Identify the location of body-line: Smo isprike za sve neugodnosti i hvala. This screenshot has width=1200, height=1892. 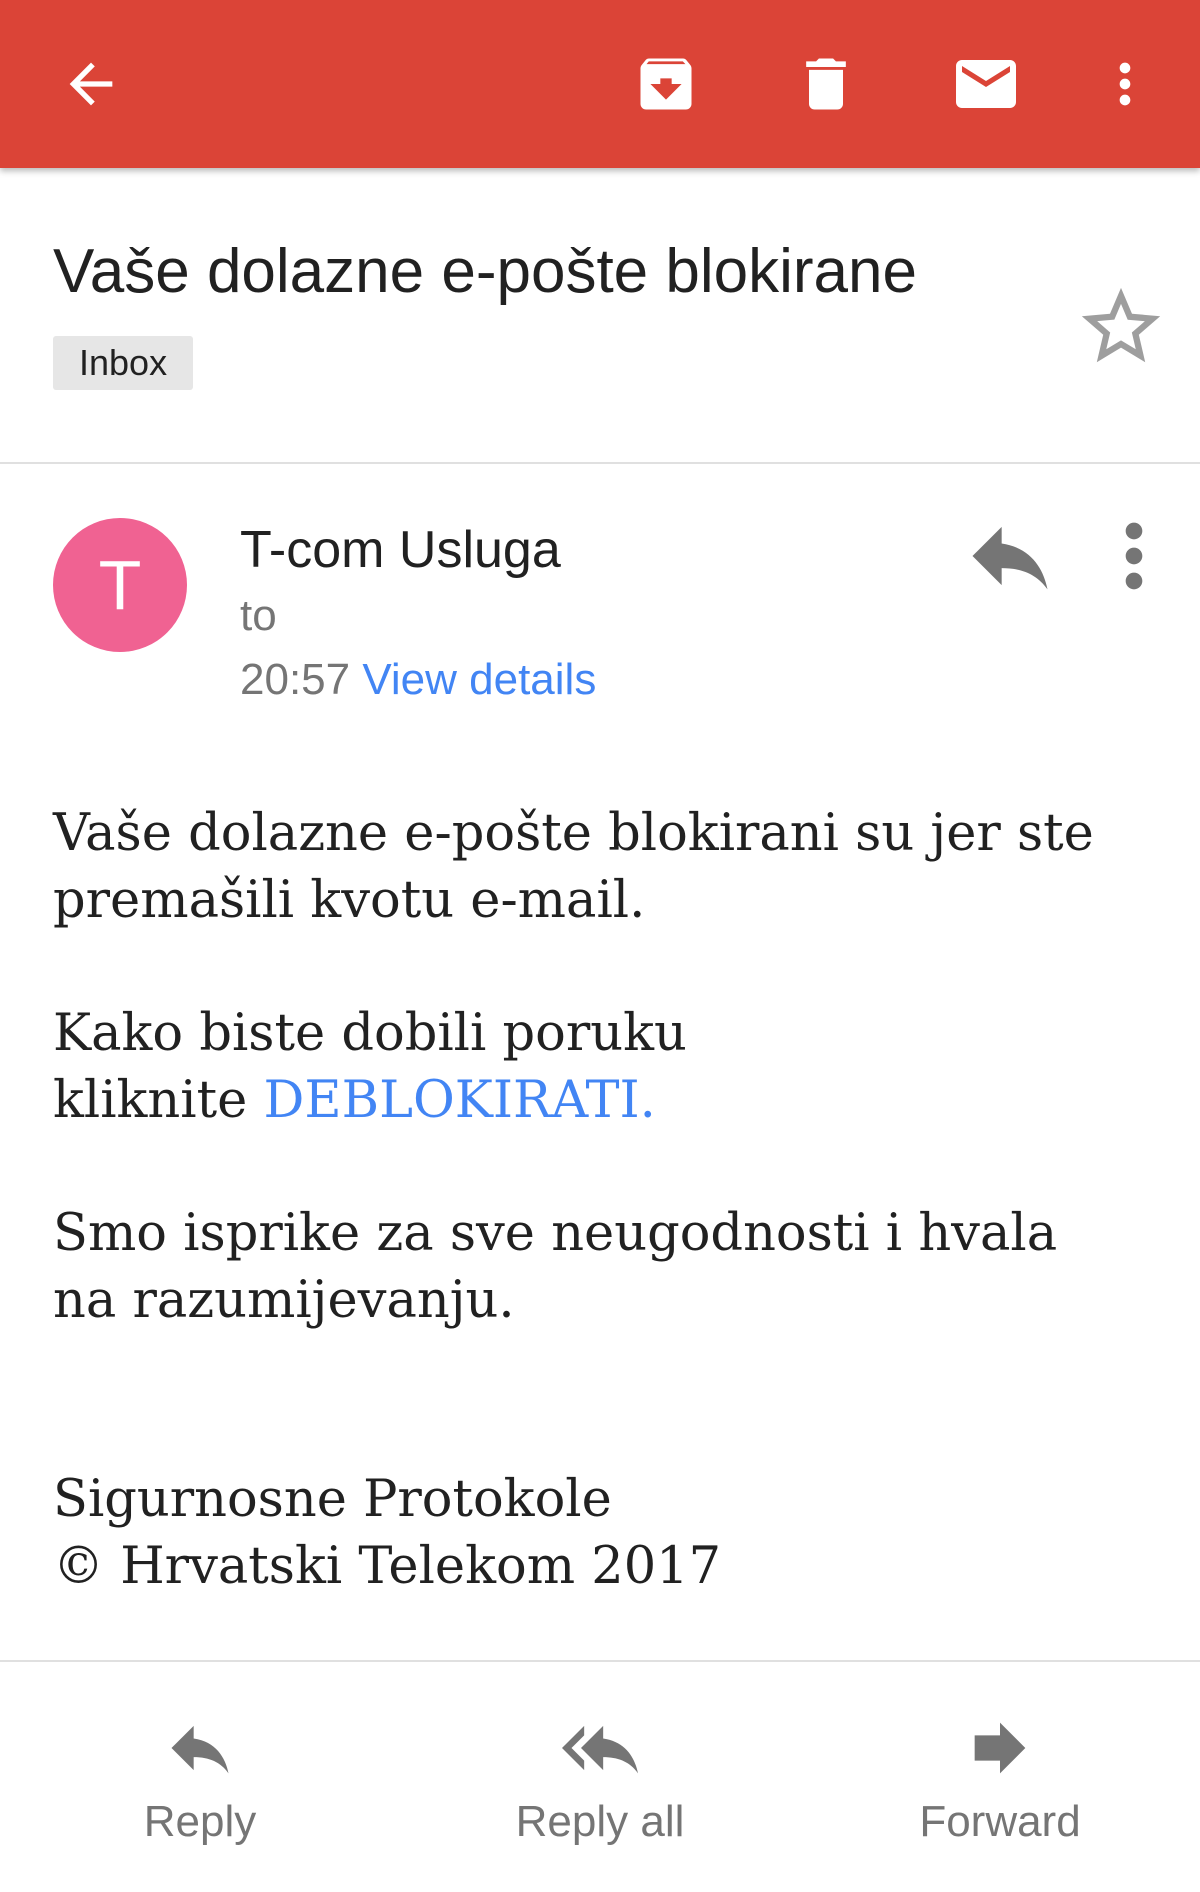
(555, 1233).